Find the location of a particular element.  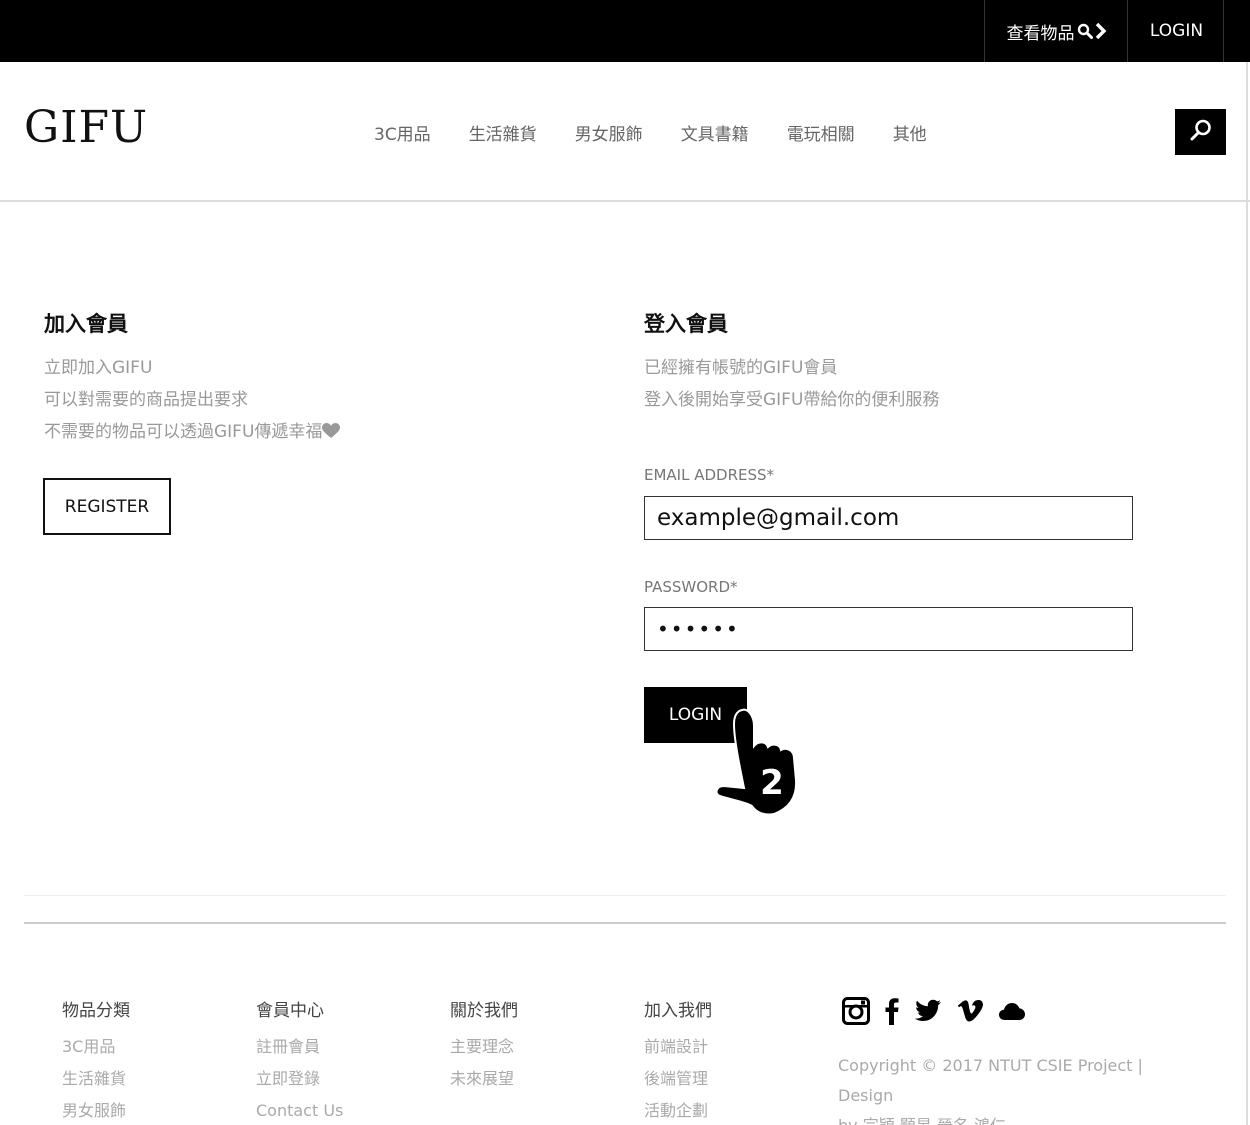

nav-item-games: 電玩相關 is located at coordinates (821, 132).